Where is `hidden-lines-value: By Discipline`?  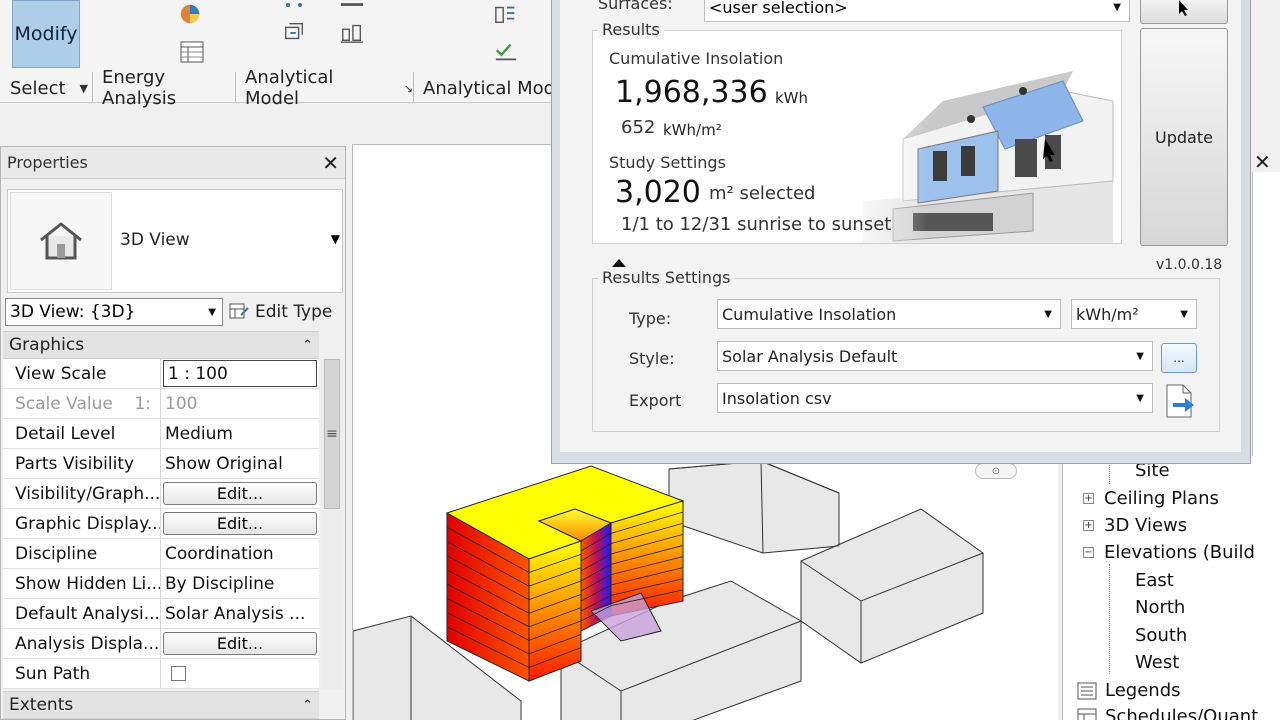
hidden-lines-value: By Discipline is located at coordinates (240, 583).